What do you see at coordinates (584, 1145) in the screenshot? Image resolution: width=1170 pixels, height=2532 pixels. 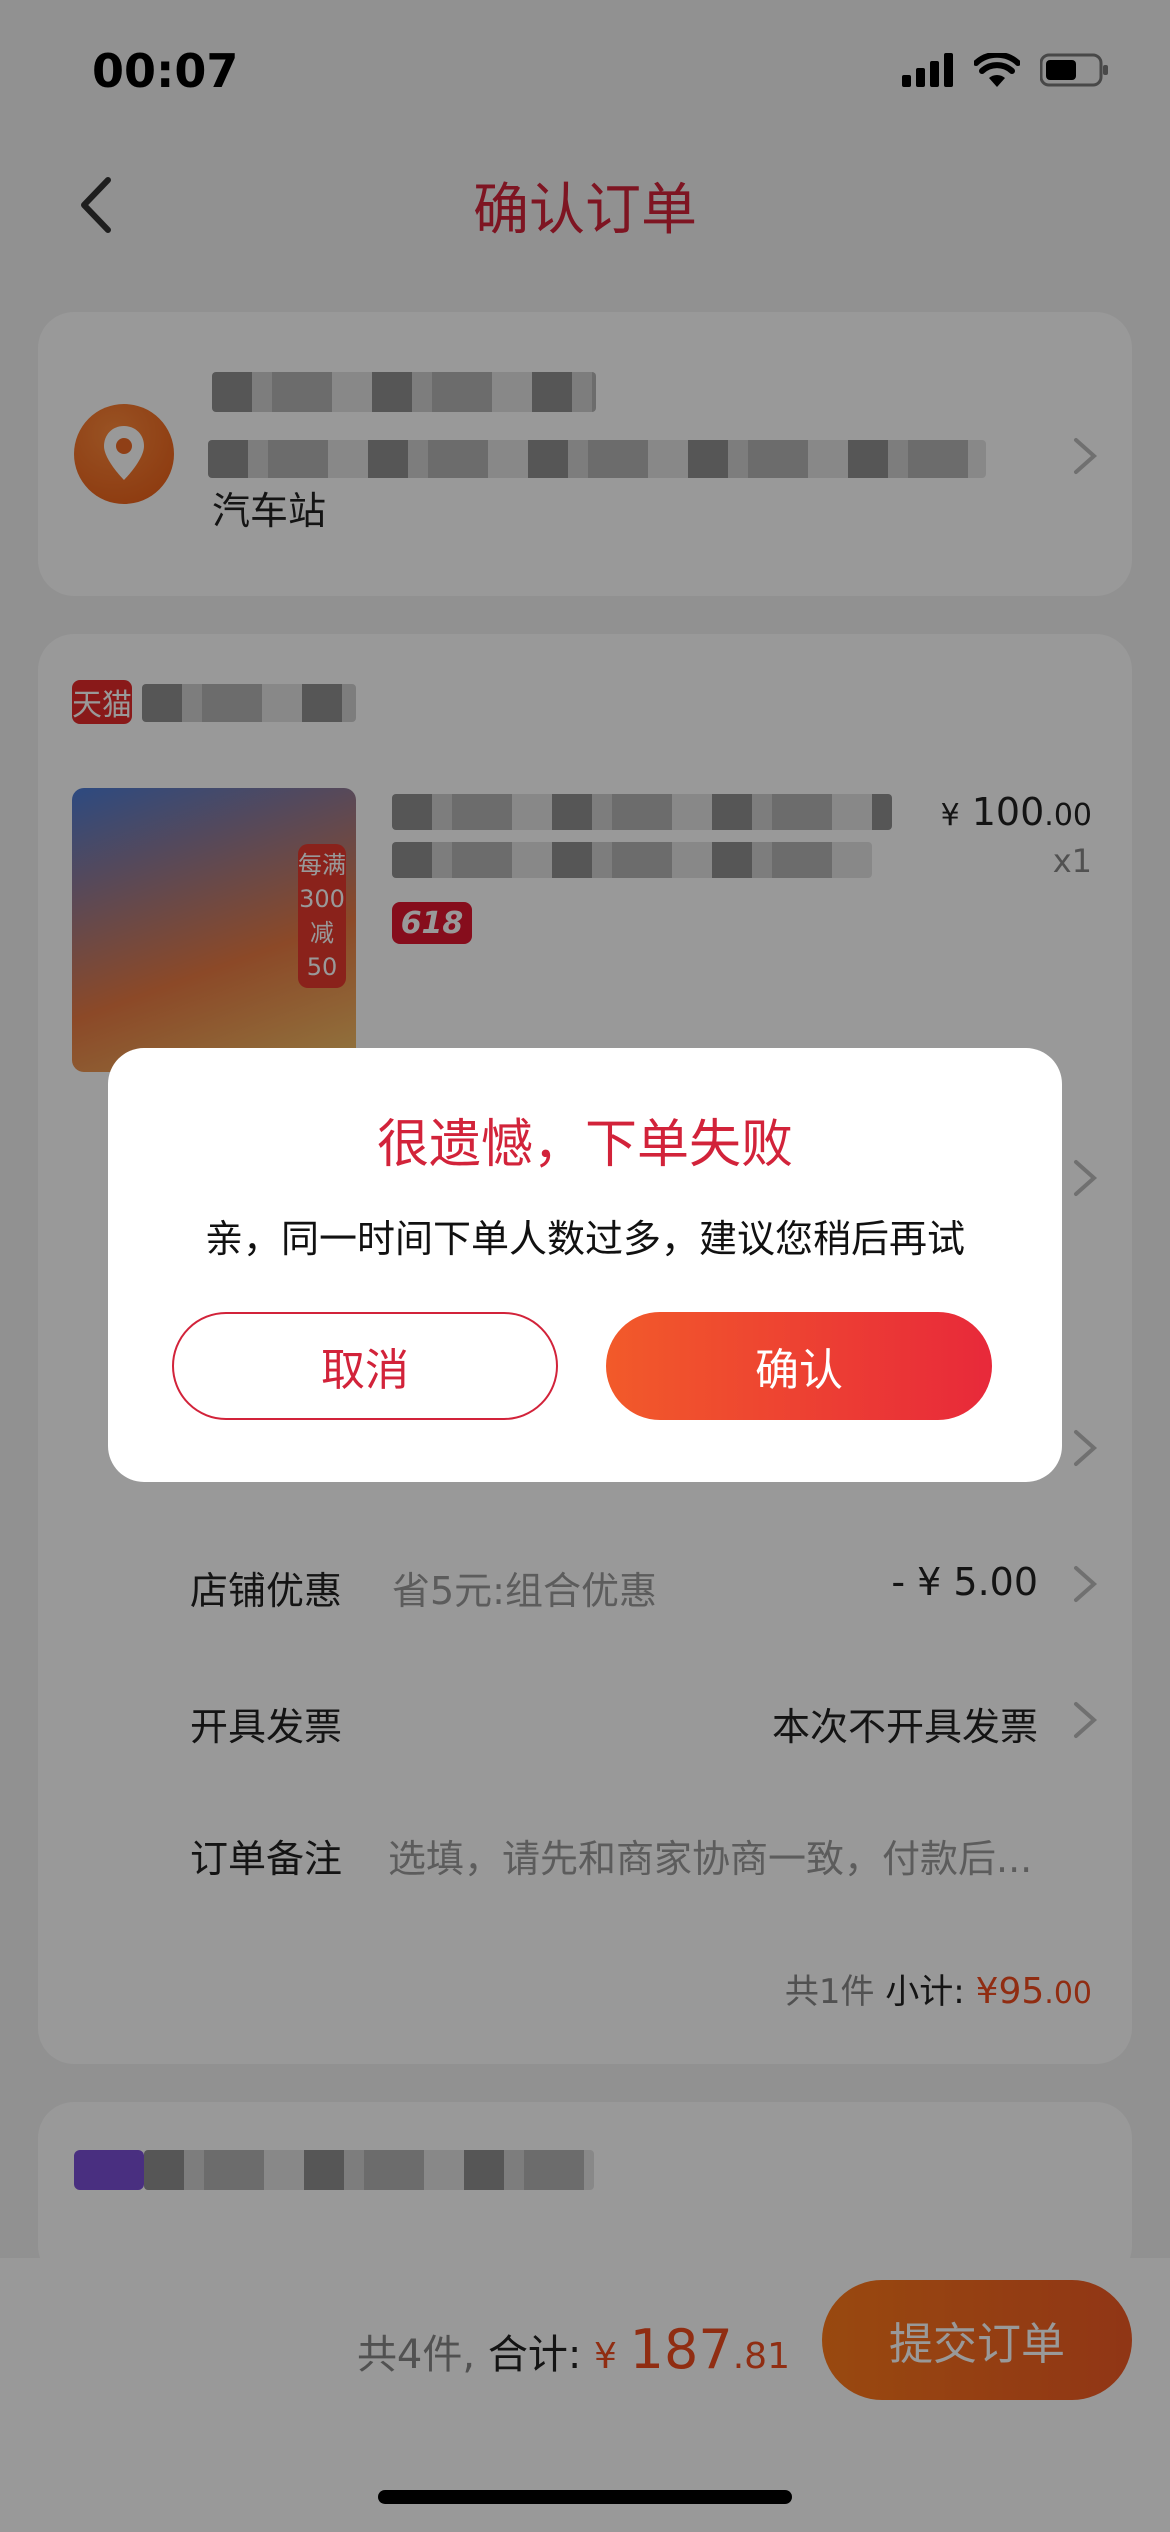 I see `dialog-title: 很遗憾，下单失败` at bounding box center [584, 1145].